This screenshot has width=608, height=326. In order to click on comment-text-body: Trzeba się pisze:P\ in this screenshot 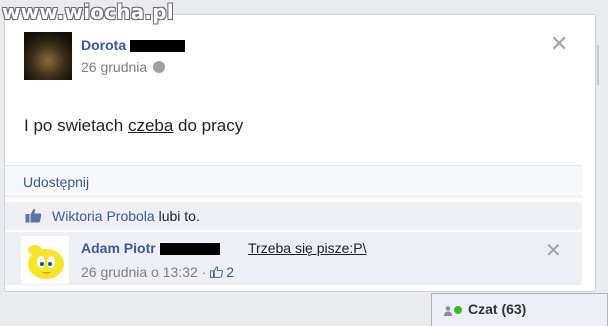, I will do `click(307, 248)`.